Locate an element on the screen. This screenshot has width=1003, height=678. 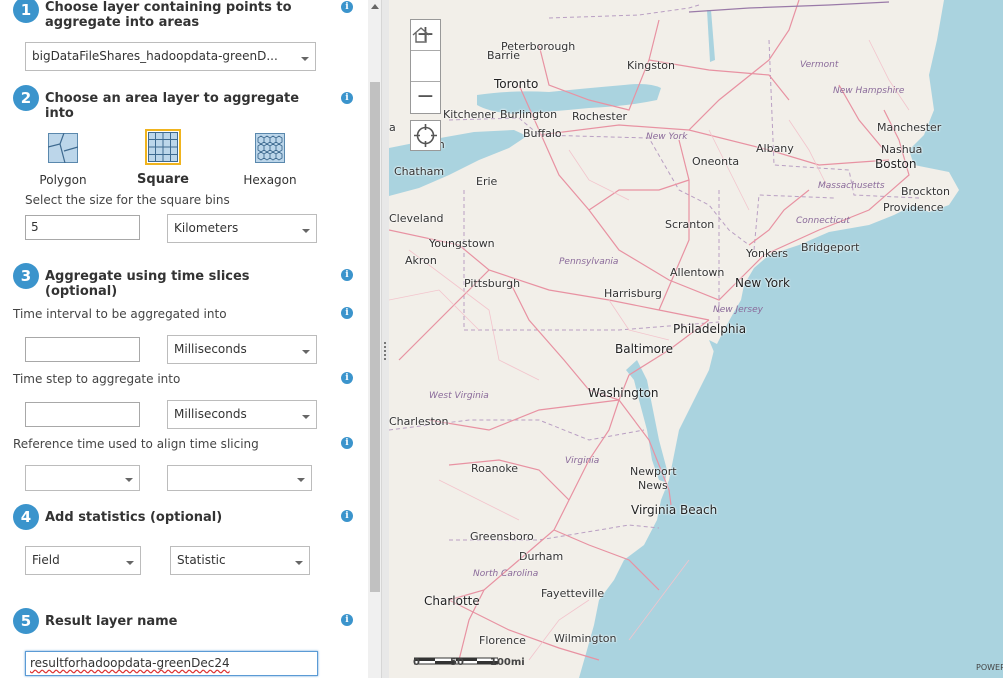
map-city-label: Barrie is located at coordinates (503, 55).